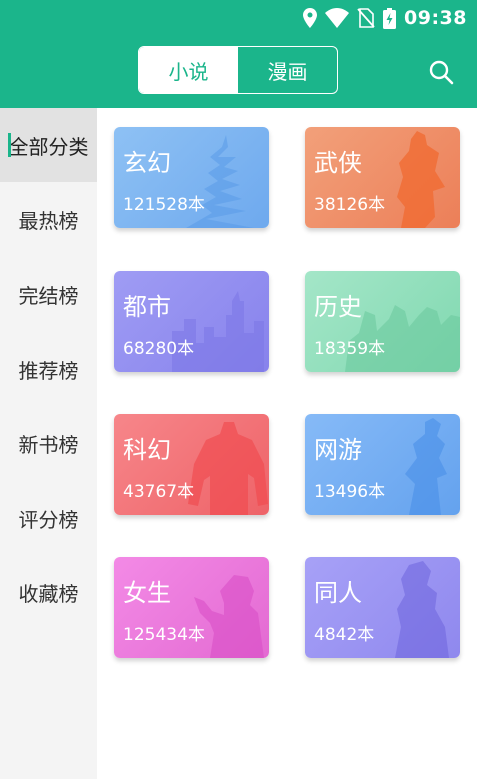 The image size is (477, 779). What do you see at coordinates (390, 18) in the screenshot?
I see `battery-charging-icon` at bounding box center [390, 18].